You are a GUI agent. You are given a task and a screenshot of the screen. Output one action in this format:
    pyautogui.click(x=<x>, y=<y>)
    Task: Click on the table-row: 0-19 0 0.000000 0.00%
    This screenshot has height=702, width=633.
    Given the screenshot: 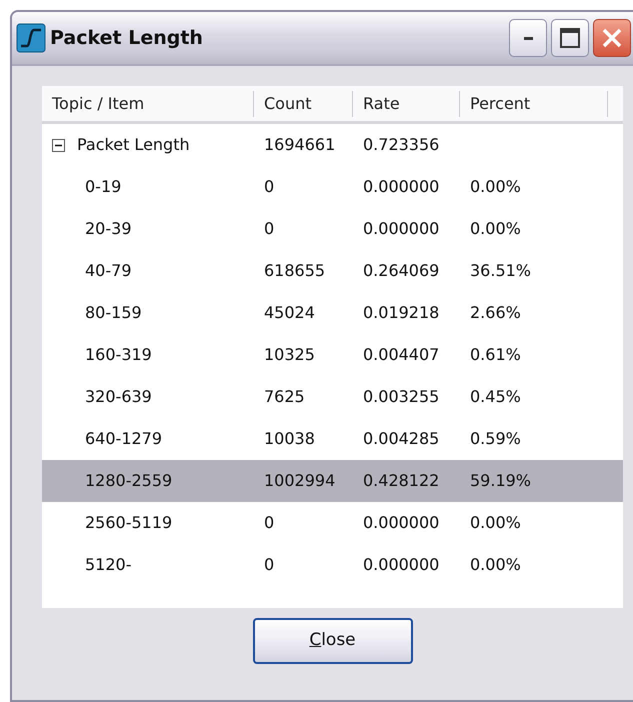 What is the action you would take?
    pyautogui.click(x=332, y=187)
    